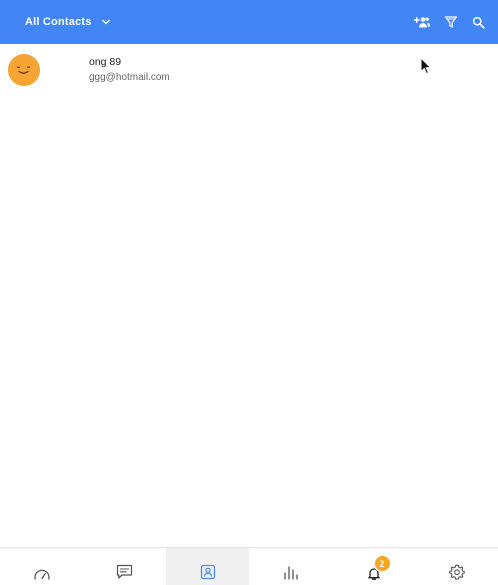 The width and height of the screenshot is (498, 585). What do you see at coordinates (129, 77) in the screenshot?
I see `contact-email: ggg@hotmail.com` at bounding box center [129, 77].